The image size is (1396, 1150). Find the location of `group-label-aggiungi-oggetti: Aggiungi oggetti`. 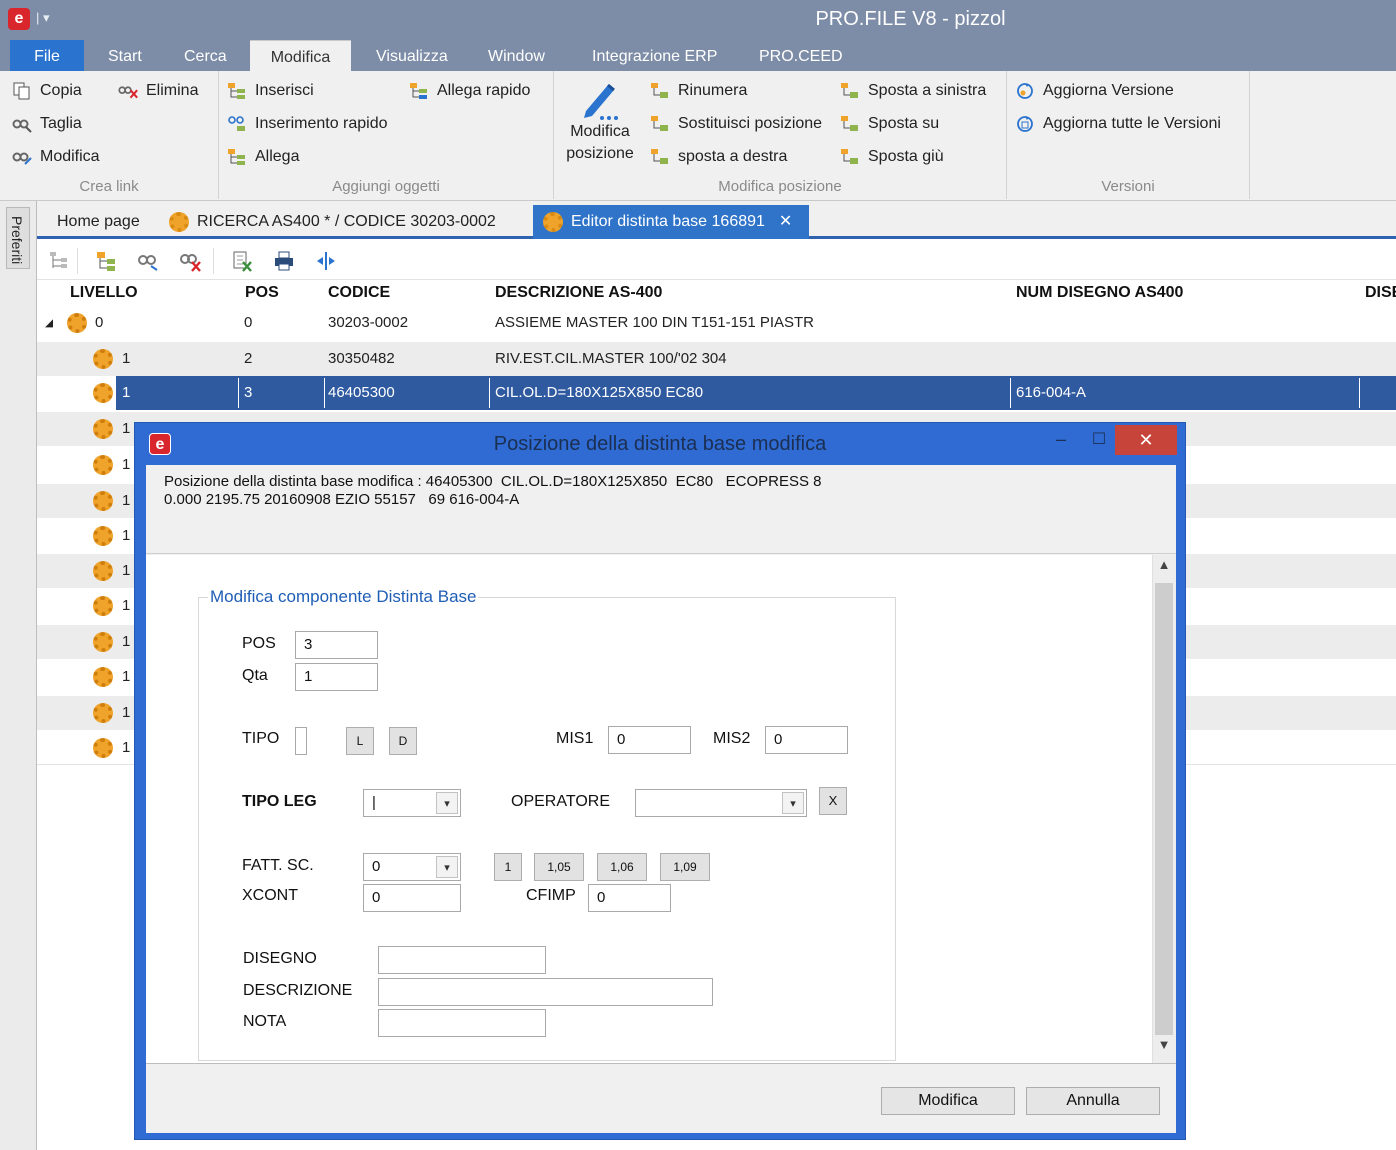

group-label-aggiungi-oggetti: Aggiungi oggetti is located at coordinates (386, 186).